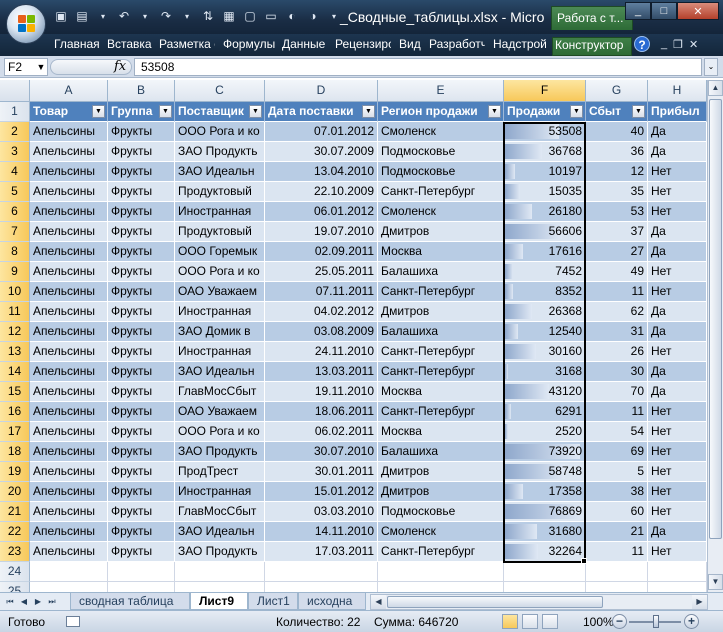 This screenshot has width=723, height=632. Describe the element at coordinates (321, 532) in the screenshot. I see `table-cell: 14.11.2010` at that location.